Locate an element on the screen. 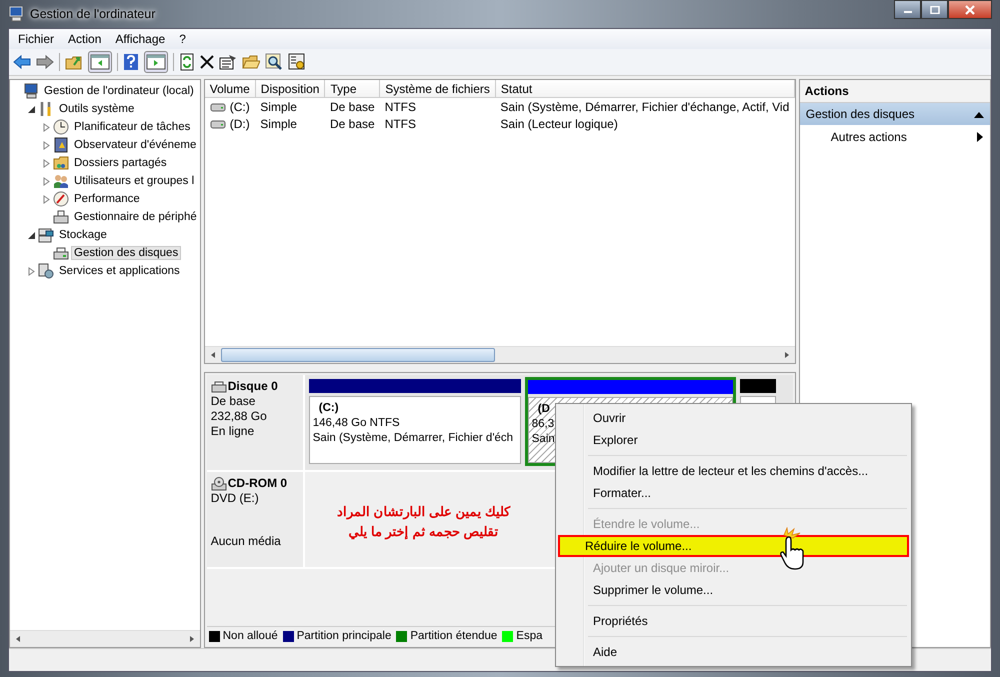  menu-item: Action is located at coordinates (84, 39).